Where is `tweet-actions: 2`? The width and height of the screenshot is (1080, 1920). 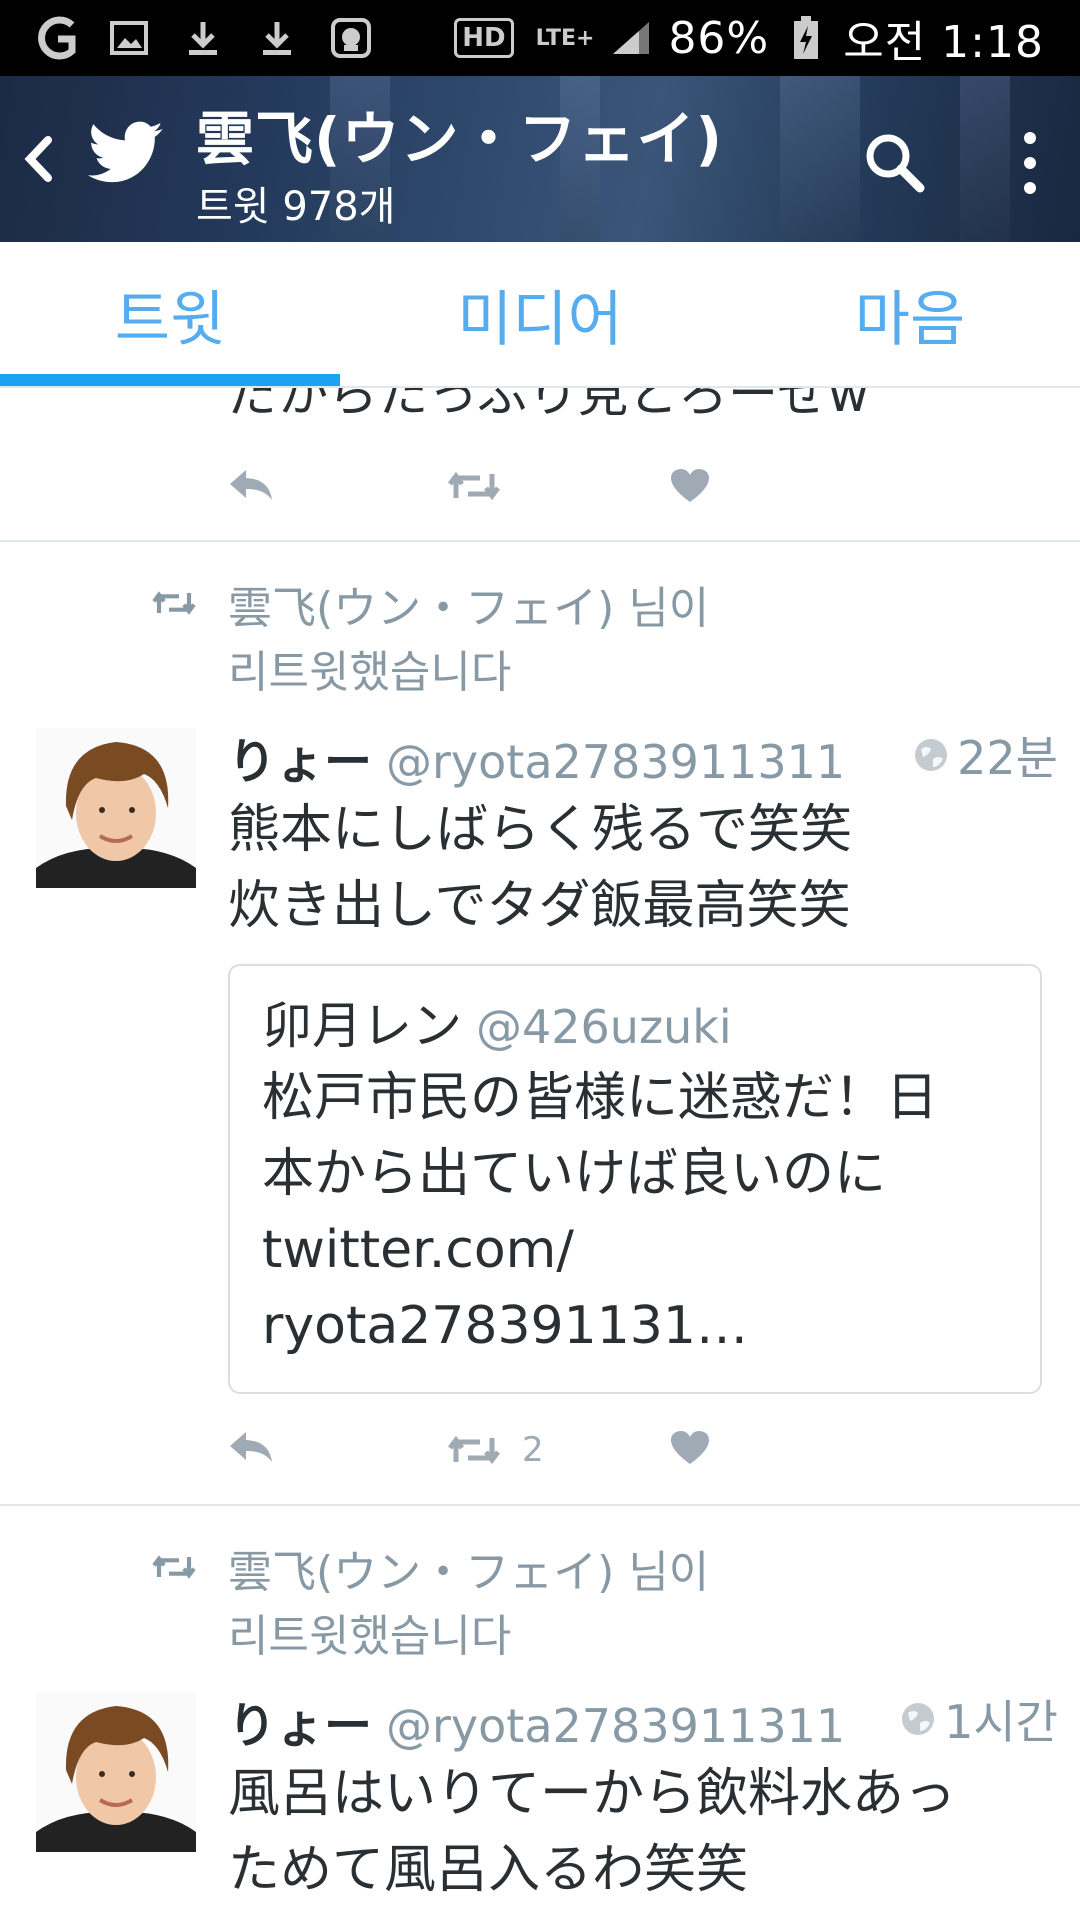
tweet-actions: 2 is located at coordinates (538, 1455).